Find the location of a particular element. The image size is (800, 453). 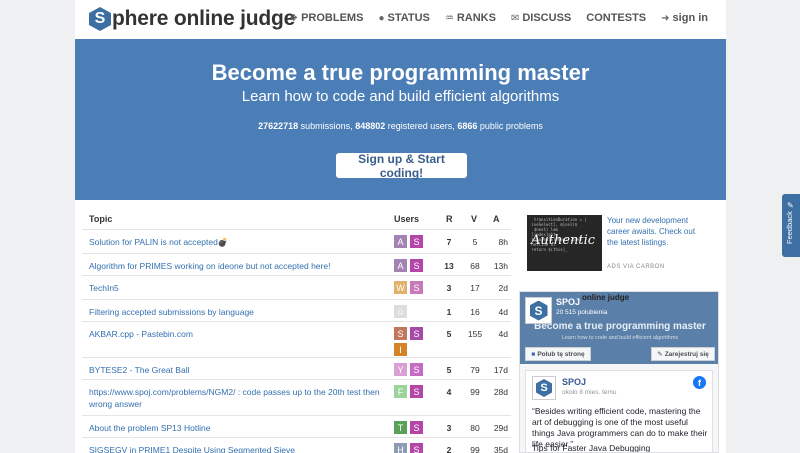

activity-age: 35d is located at coordinates (500, 449).